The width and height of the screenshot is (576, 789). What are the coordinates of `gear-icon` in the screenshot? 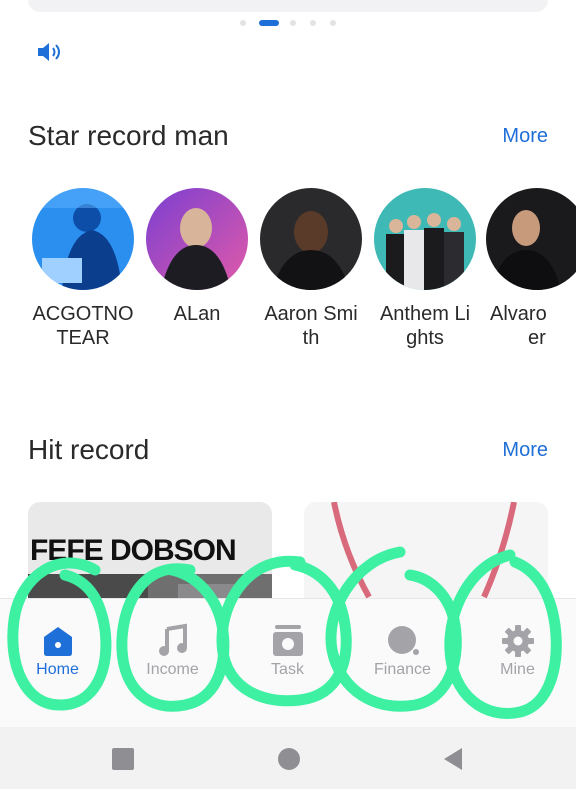 It's located at (518, 641).